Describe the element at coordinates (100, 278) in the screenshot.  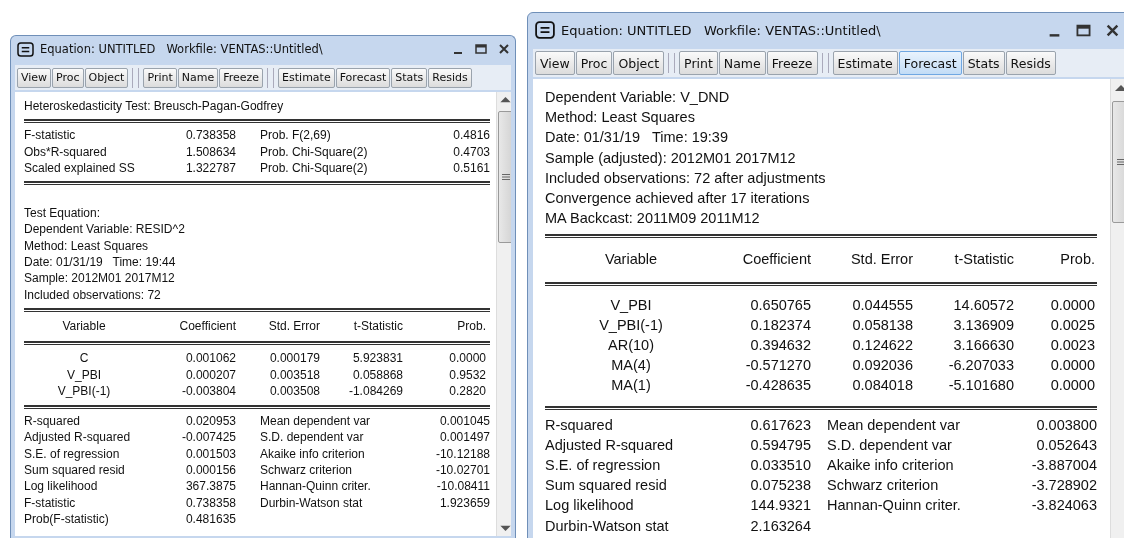
I see `output-line: Sample: 2012M01 2017M12` at that location.